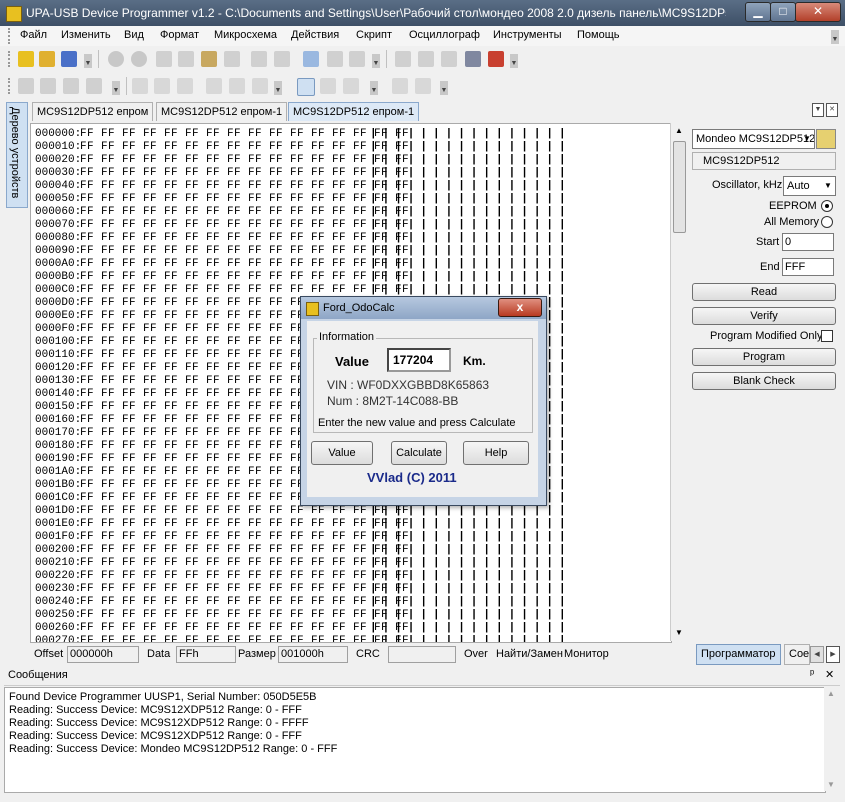  Describe the element at coordinates (826, 139) in the screenshot. I see `open-device-icon` at that location.